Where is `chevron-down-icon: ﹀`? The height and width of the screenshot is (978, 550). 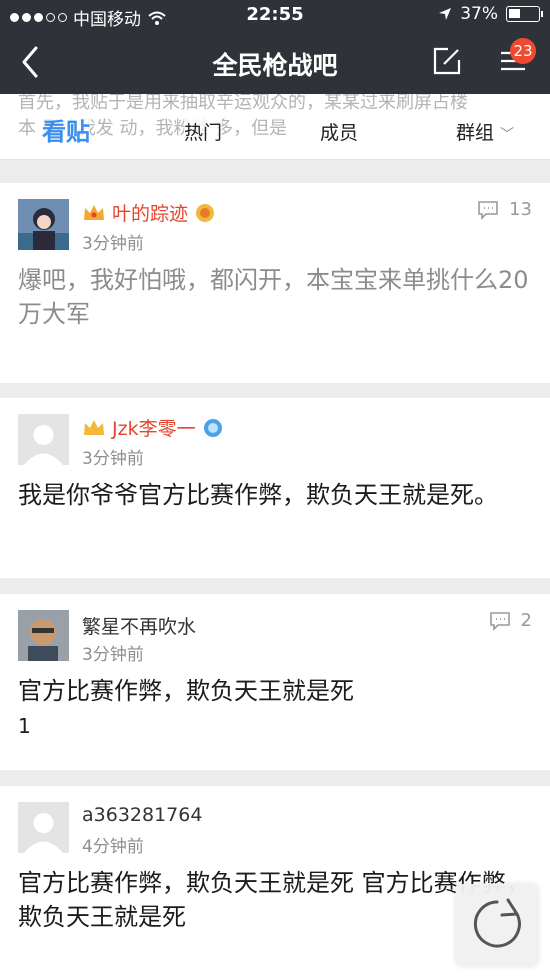
chevron-down-icon: ﹀ is located at coordinates (507, 135).